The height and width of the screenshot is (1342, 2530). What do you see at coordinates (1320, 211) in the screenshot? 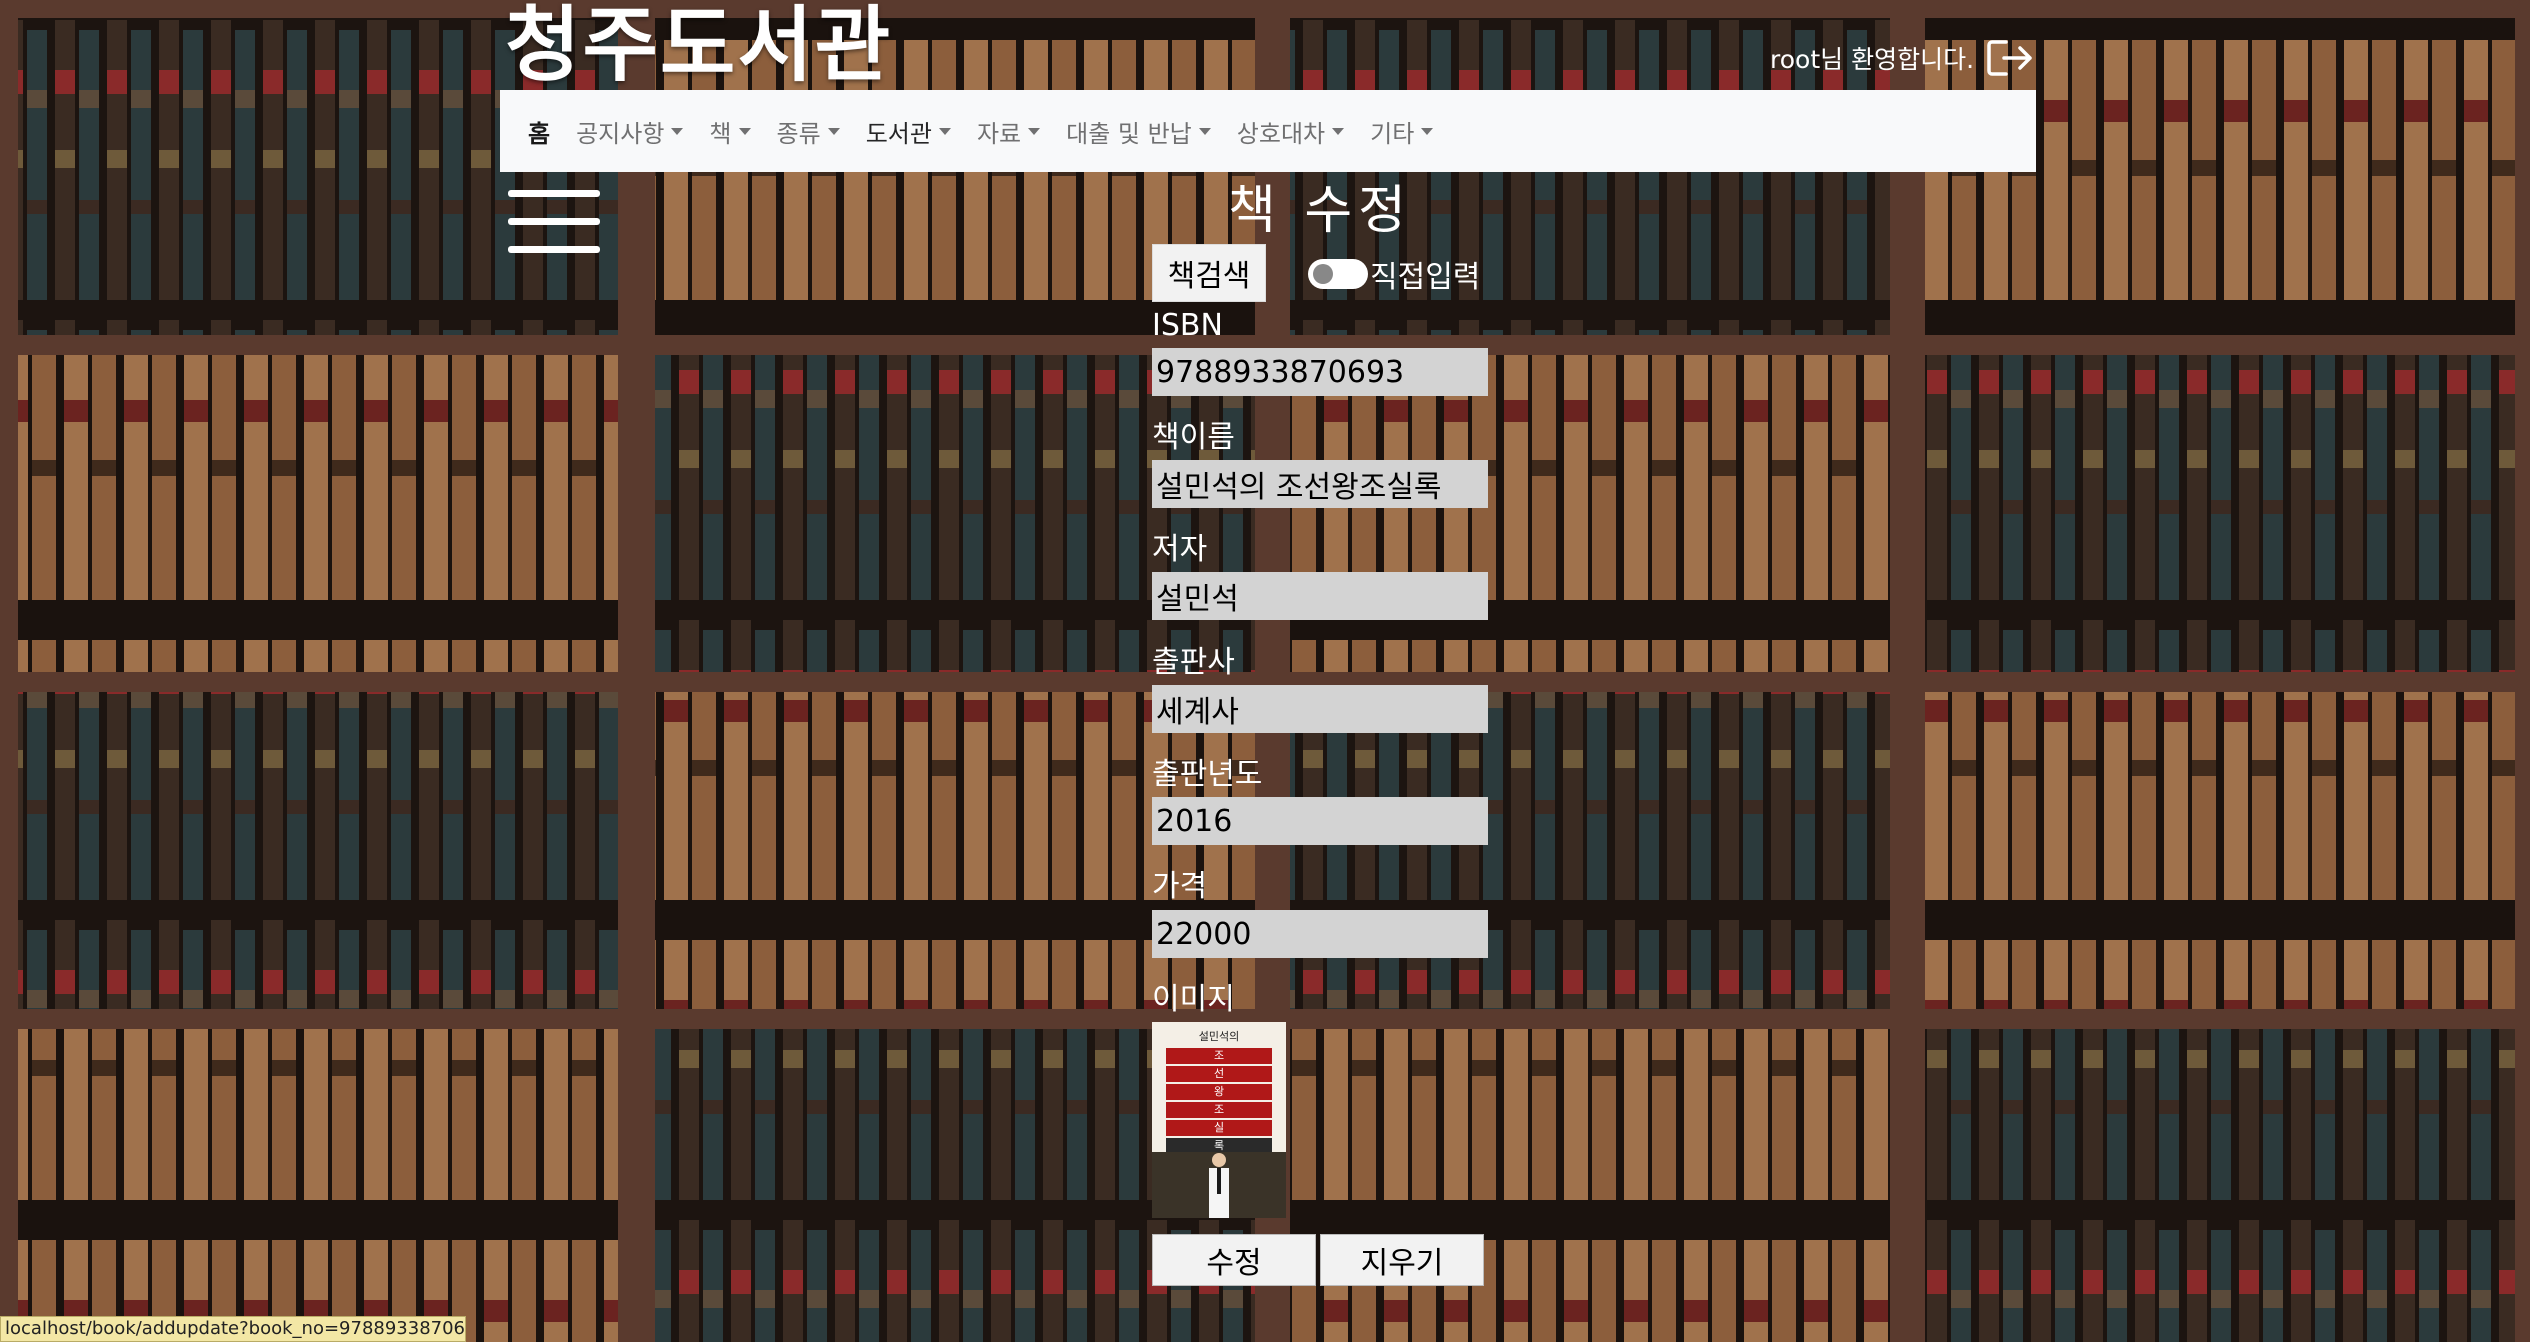
I see `page-title: 책 수정` at bounding box center [1320, 211].